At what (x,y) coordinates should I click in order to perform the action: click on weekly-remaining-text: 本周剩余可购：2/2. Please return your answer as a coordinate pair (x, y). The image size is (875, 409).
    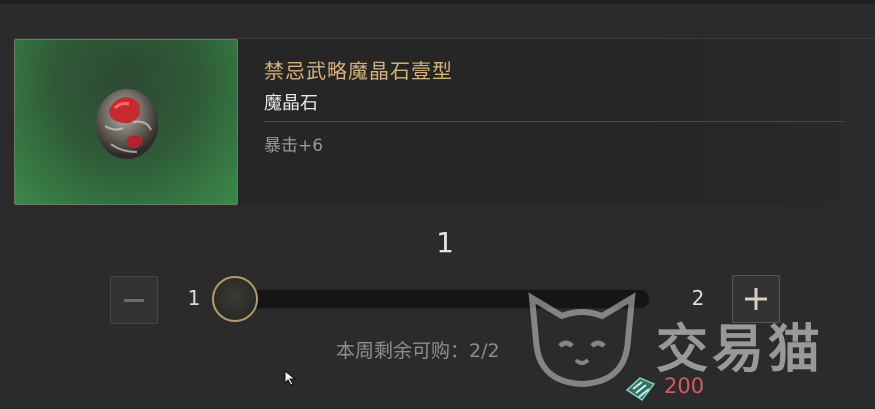
    Looking at the image, I should click on (418, 351).